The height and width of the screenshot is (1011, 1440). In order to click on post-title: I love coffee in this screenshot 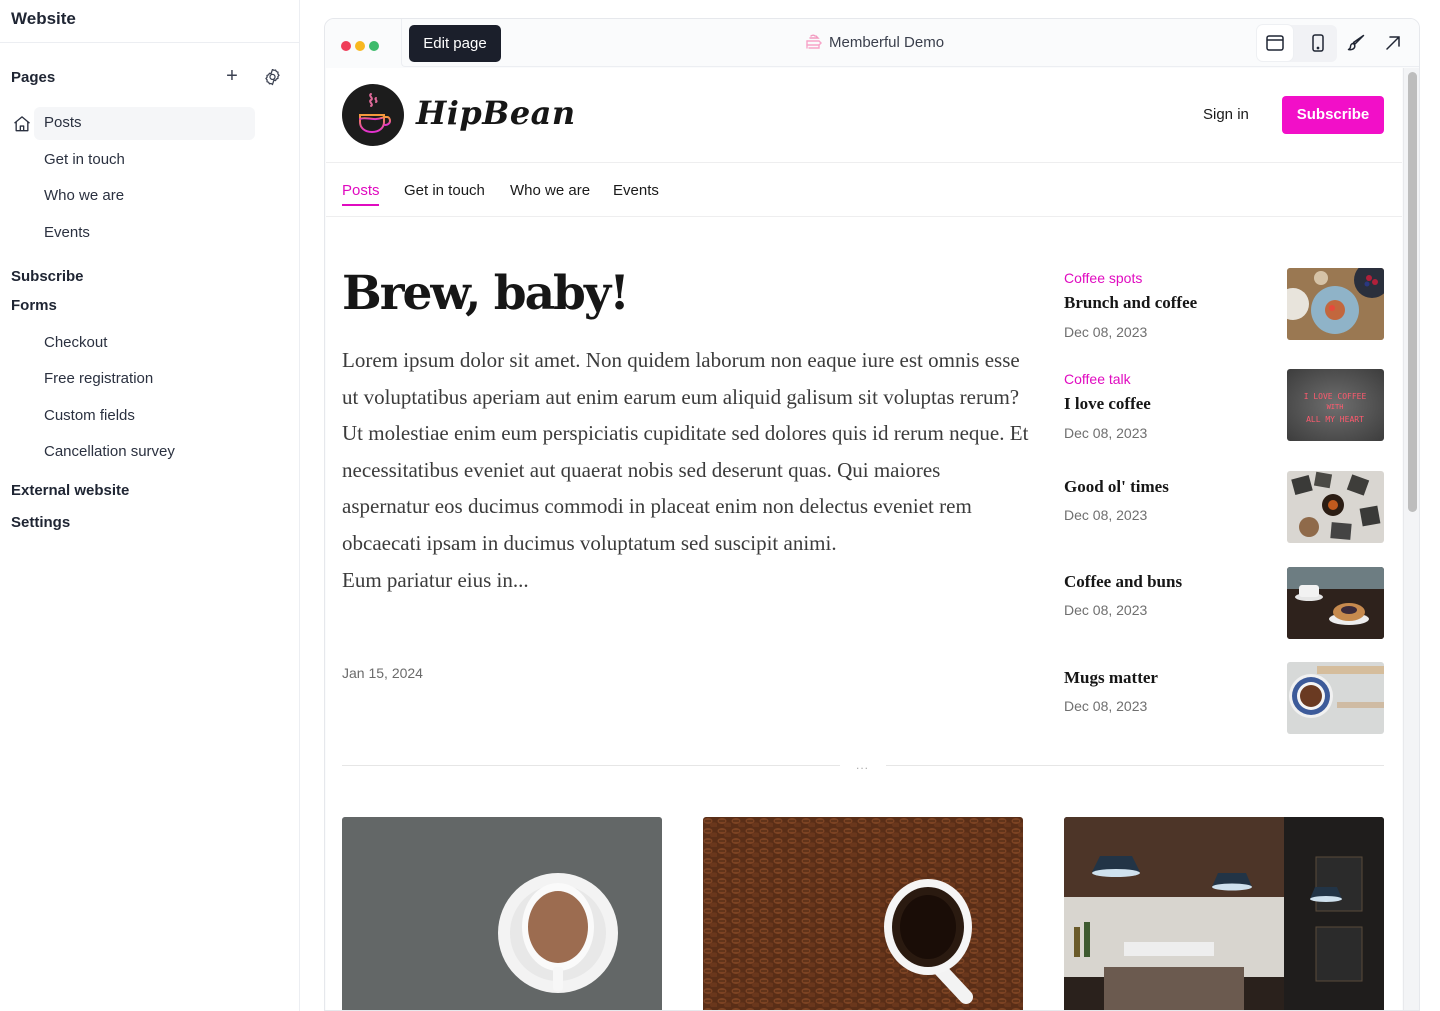, I will do `click(1107, 404)`.